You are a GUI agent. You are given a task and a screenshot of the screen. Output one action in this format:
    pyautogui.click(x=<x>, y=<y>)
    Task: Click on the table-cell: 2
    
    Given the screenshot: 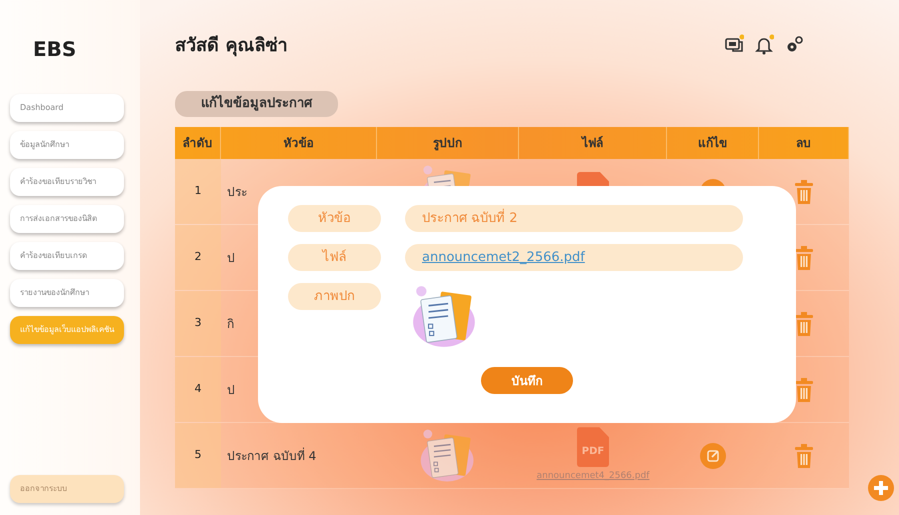 What is the action you would take?
    pyautogui.click(x=198, y=257)
    